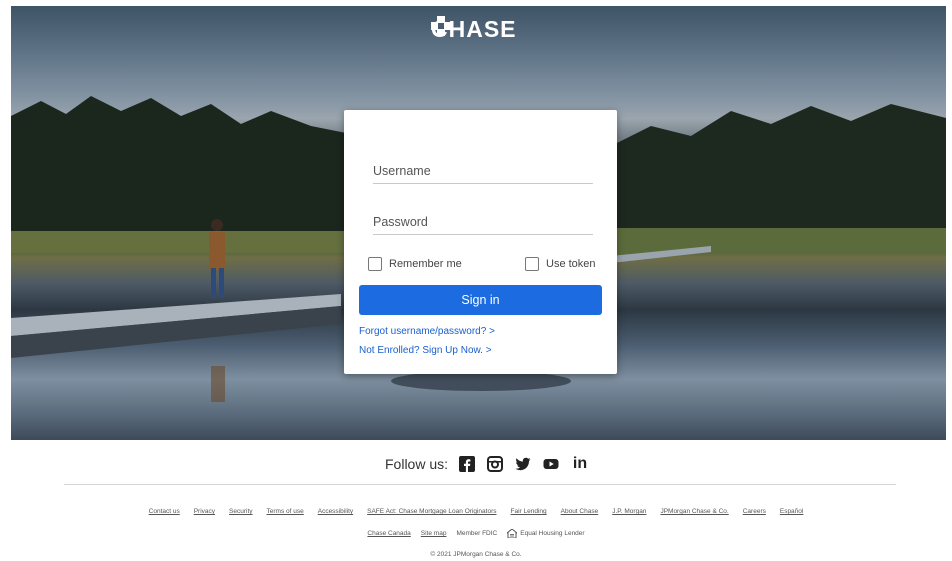 Image resolution: width=952 pixels, height=561 pixels. I want to click on use-token-label: Use token, so click(571, 264).